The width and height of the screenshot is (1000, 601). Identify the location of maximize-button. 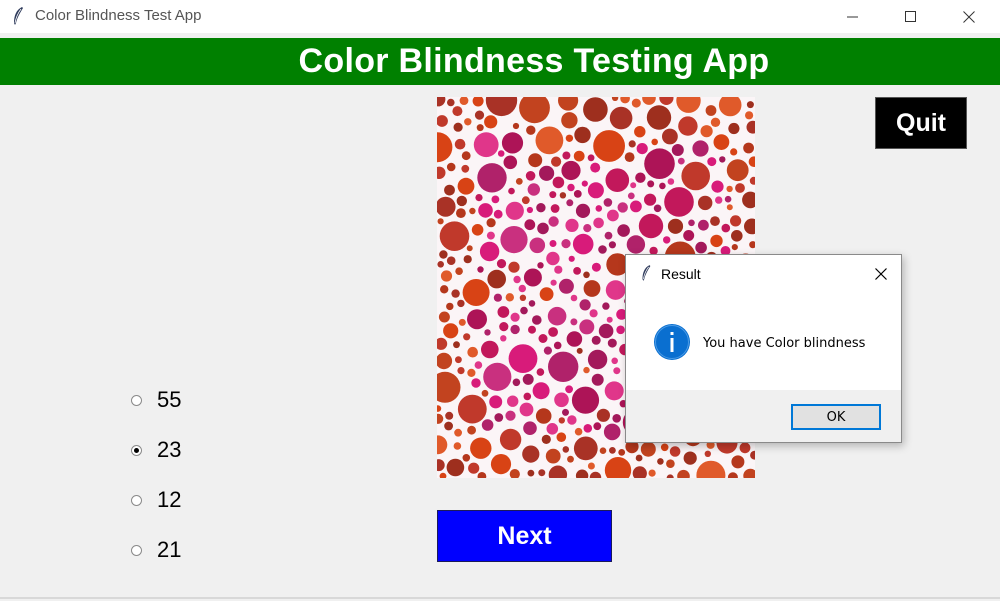
(911, 16).